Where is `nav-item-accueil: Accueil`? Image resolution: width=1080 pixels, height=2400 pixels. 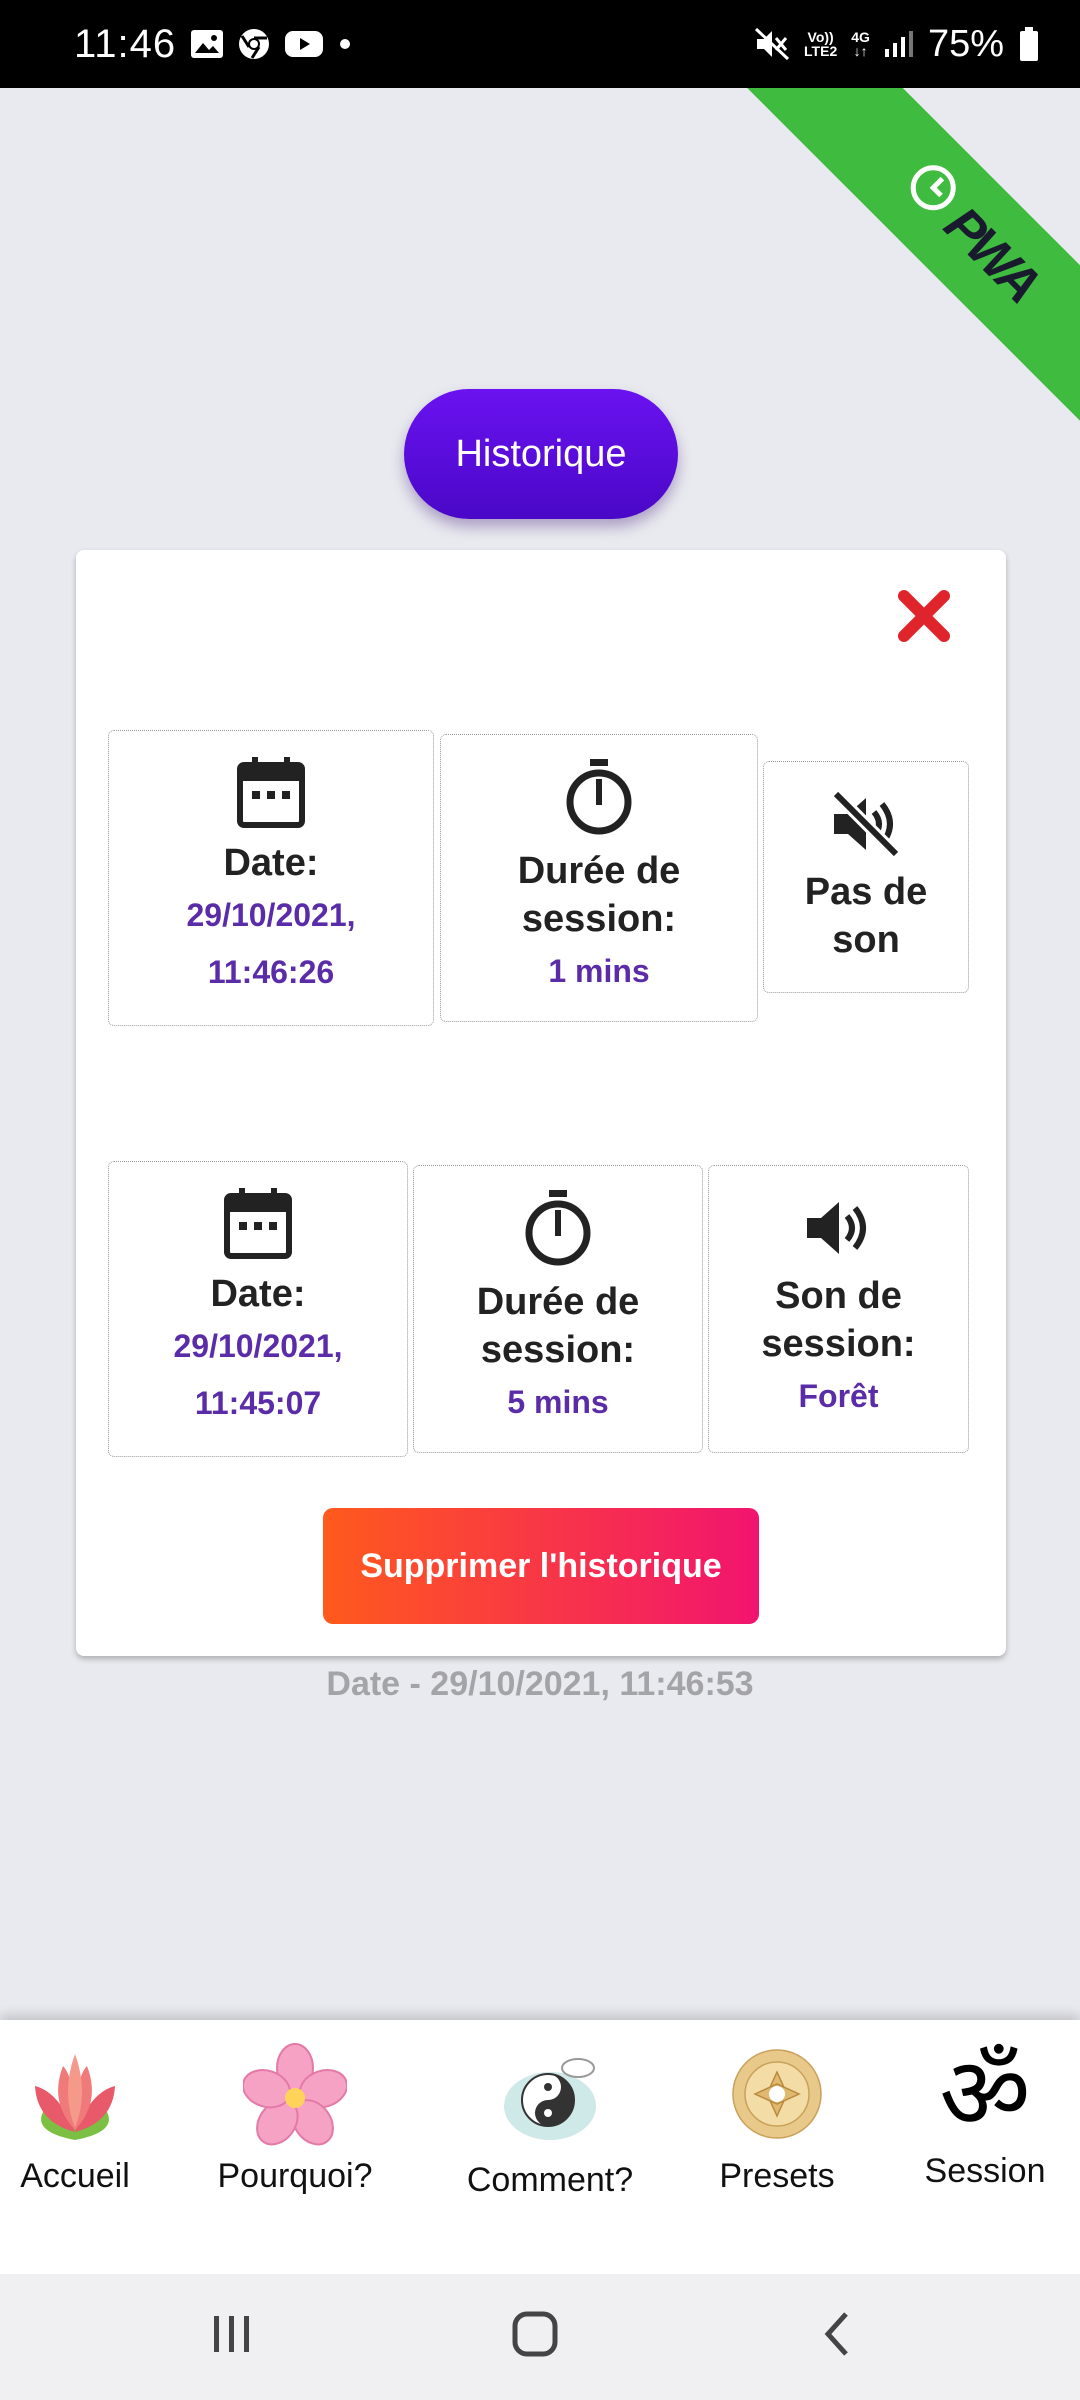 nav-item-accueil: Accueil is located at coordinates (75, 2119).